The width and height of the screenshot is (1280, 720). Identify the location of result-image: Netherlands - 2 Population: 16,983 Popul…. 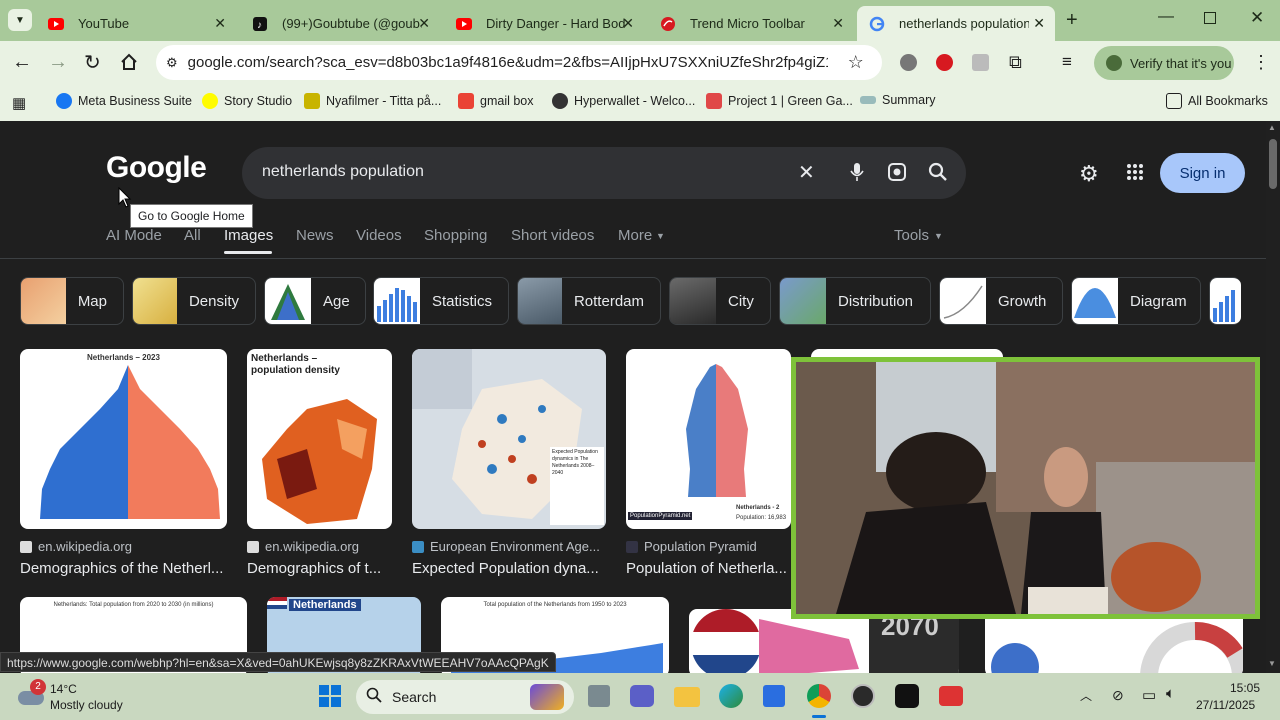
(708, 439).